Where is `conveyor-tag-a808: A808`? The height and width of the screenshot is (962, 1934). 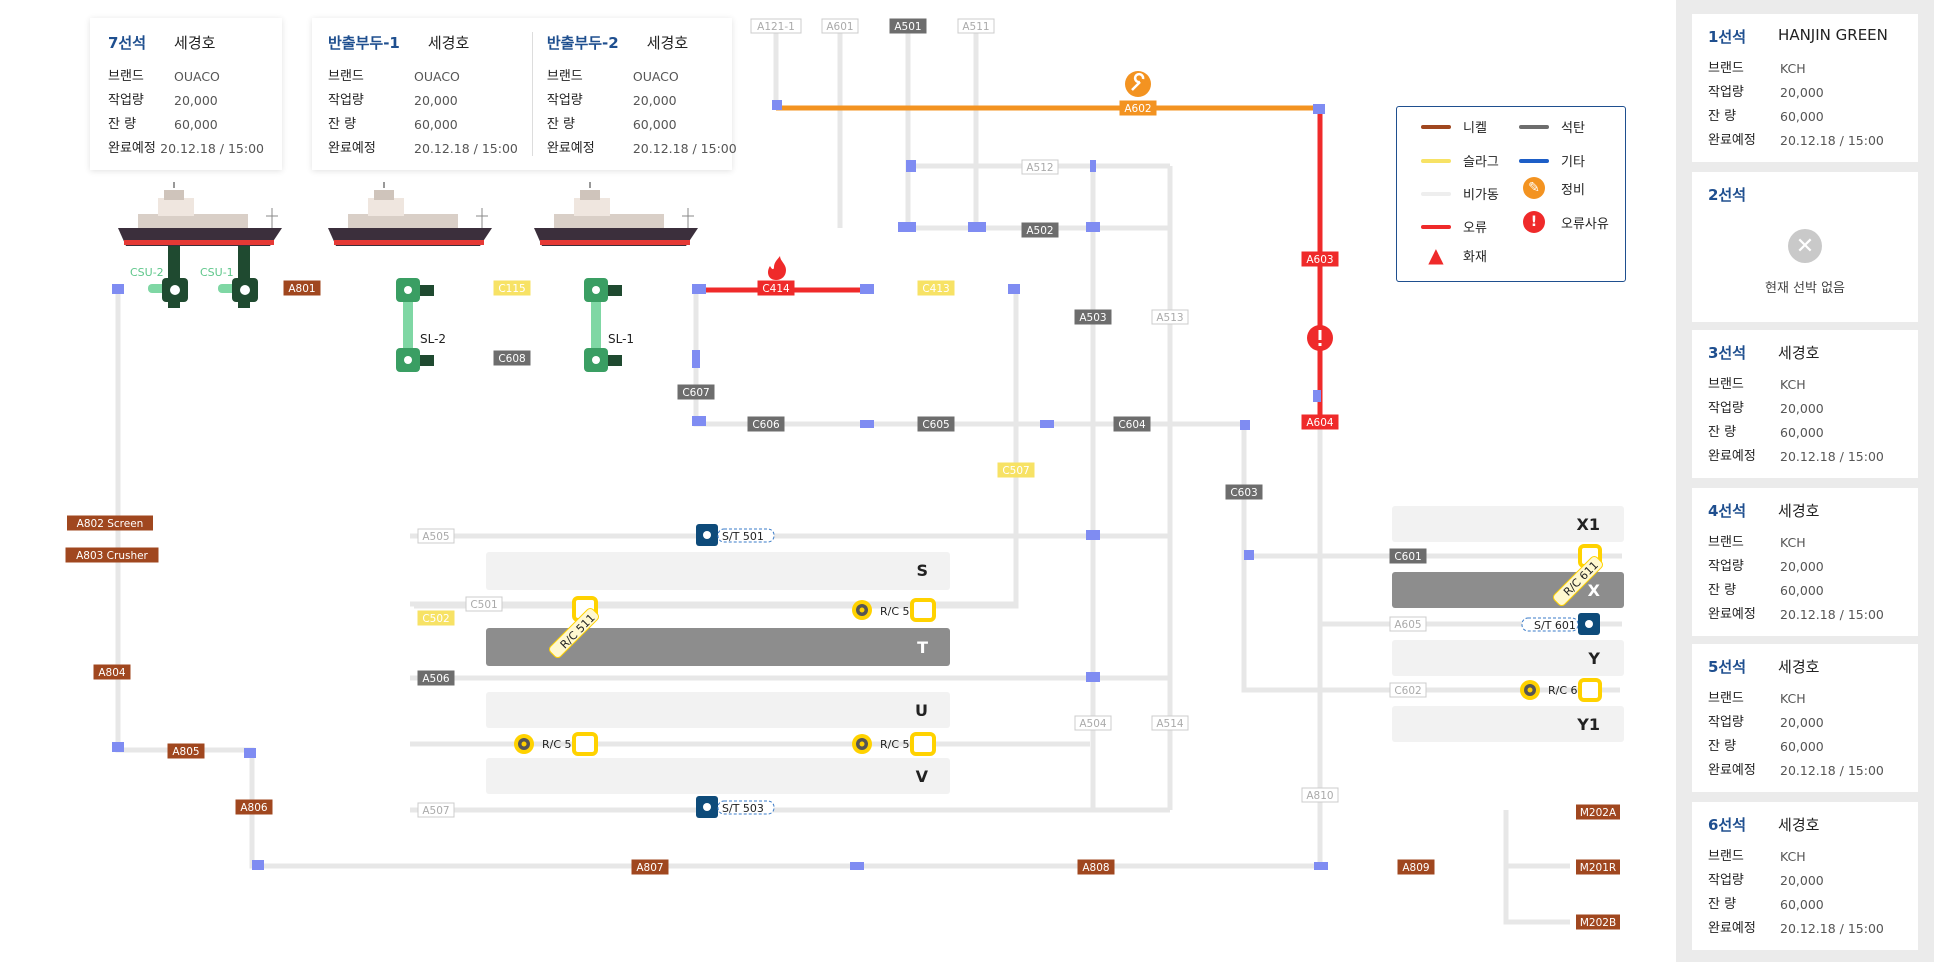
conveyor-tag-a808: A808 is located at coordinates (1096, 867).